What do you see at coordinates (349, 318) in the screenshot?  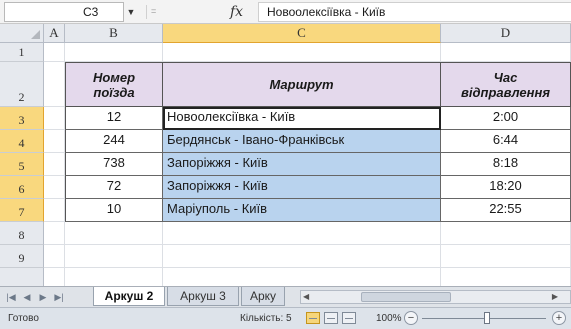 I see `page-break-view-icon` at bounding box center [349, 318].